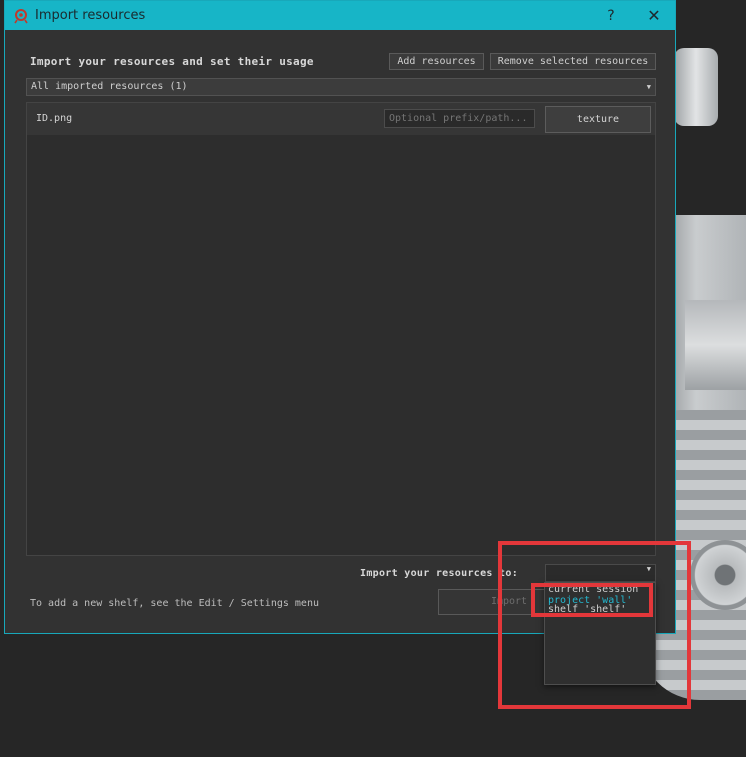 This screenshot has width=746, height=757. Describe the element at coordinates (654, 16) in the screenshot. I see `close-button: ✕` at that location.